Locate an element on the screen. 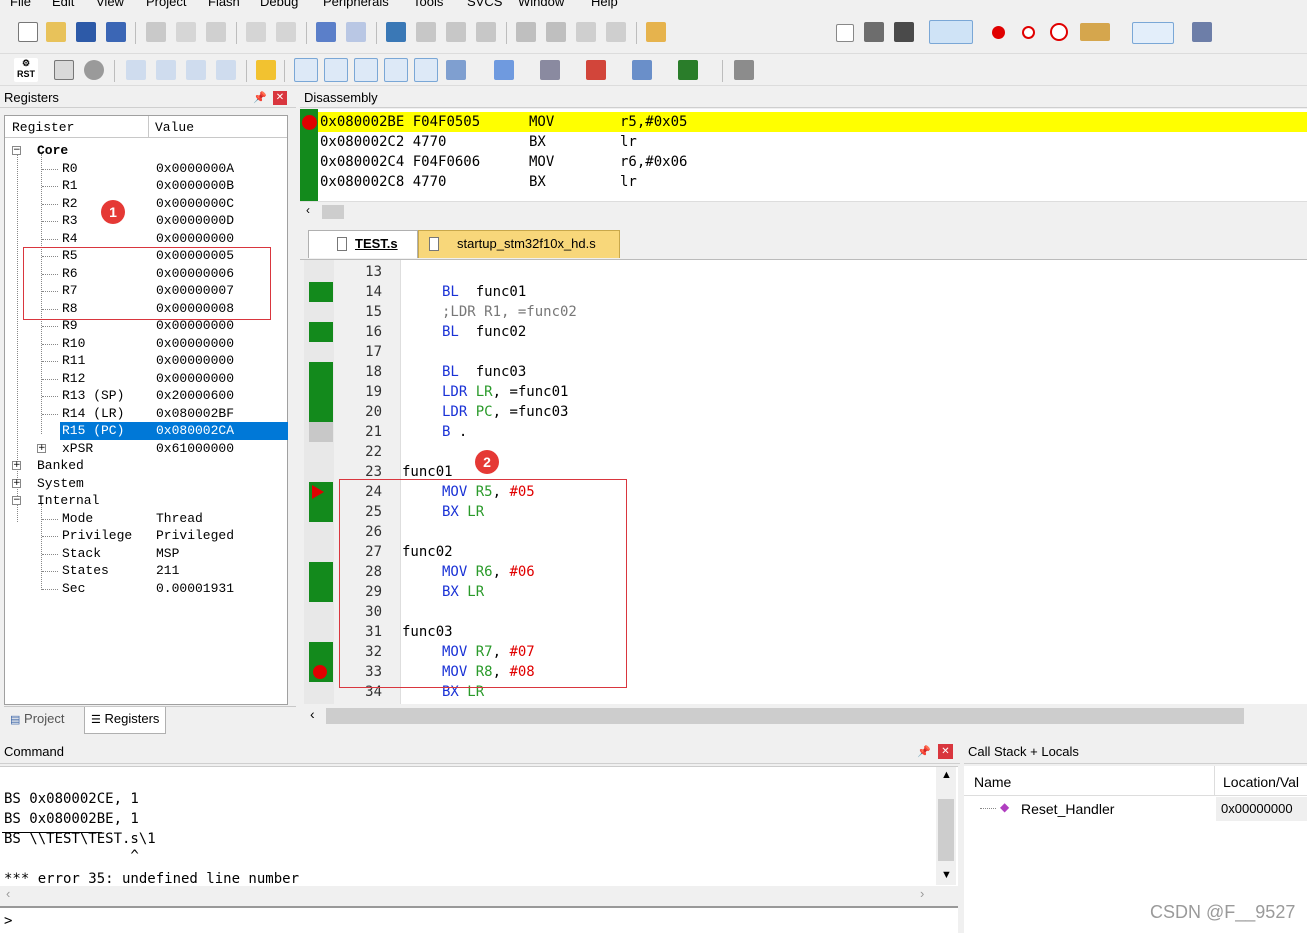 The width and height of the screenshot is (1307, 933). scroll-down-icon: ▼ is located at coordinates (946, 875).